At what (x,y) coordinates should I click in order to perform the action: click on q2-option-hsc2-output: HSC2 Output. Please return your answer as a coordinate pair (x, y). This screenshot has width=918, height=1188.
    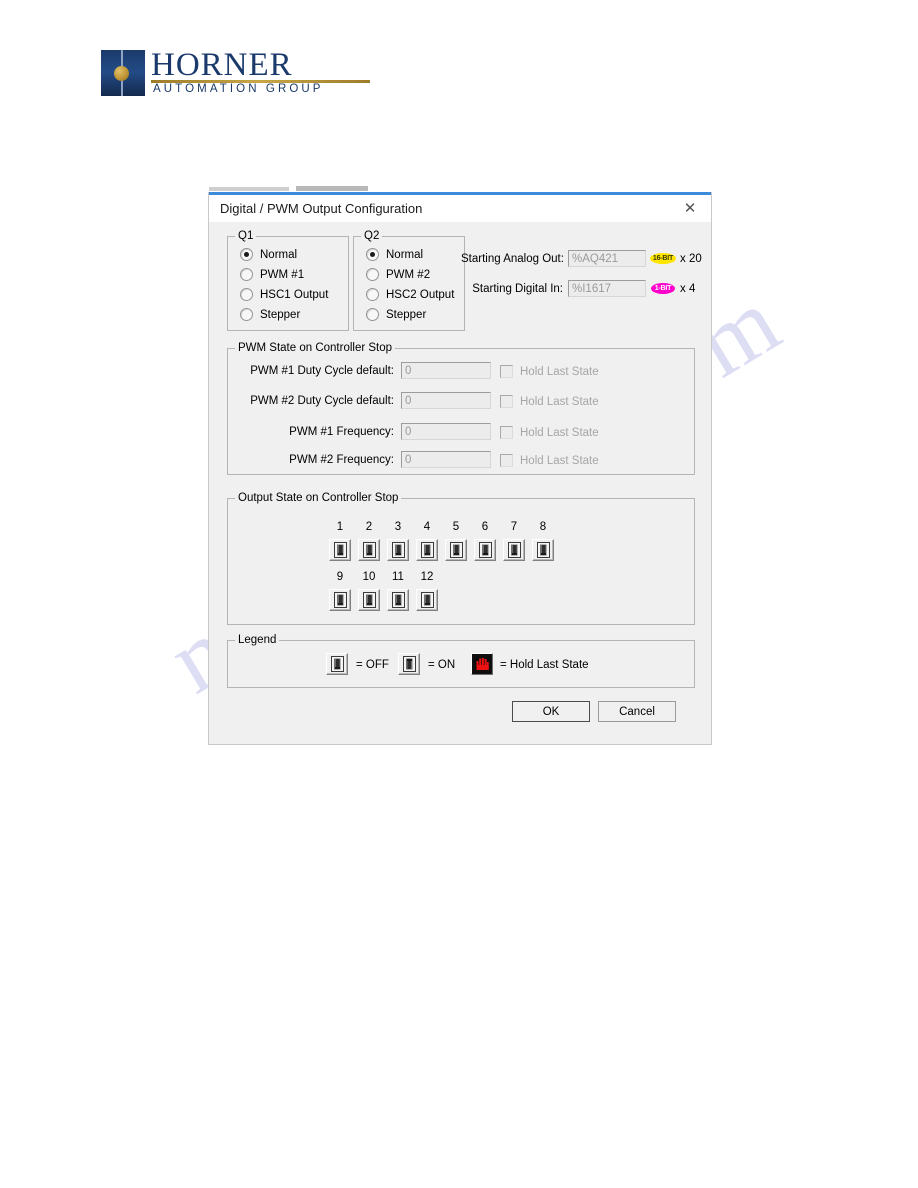
    Looking at the image, I should click on (410, 294).